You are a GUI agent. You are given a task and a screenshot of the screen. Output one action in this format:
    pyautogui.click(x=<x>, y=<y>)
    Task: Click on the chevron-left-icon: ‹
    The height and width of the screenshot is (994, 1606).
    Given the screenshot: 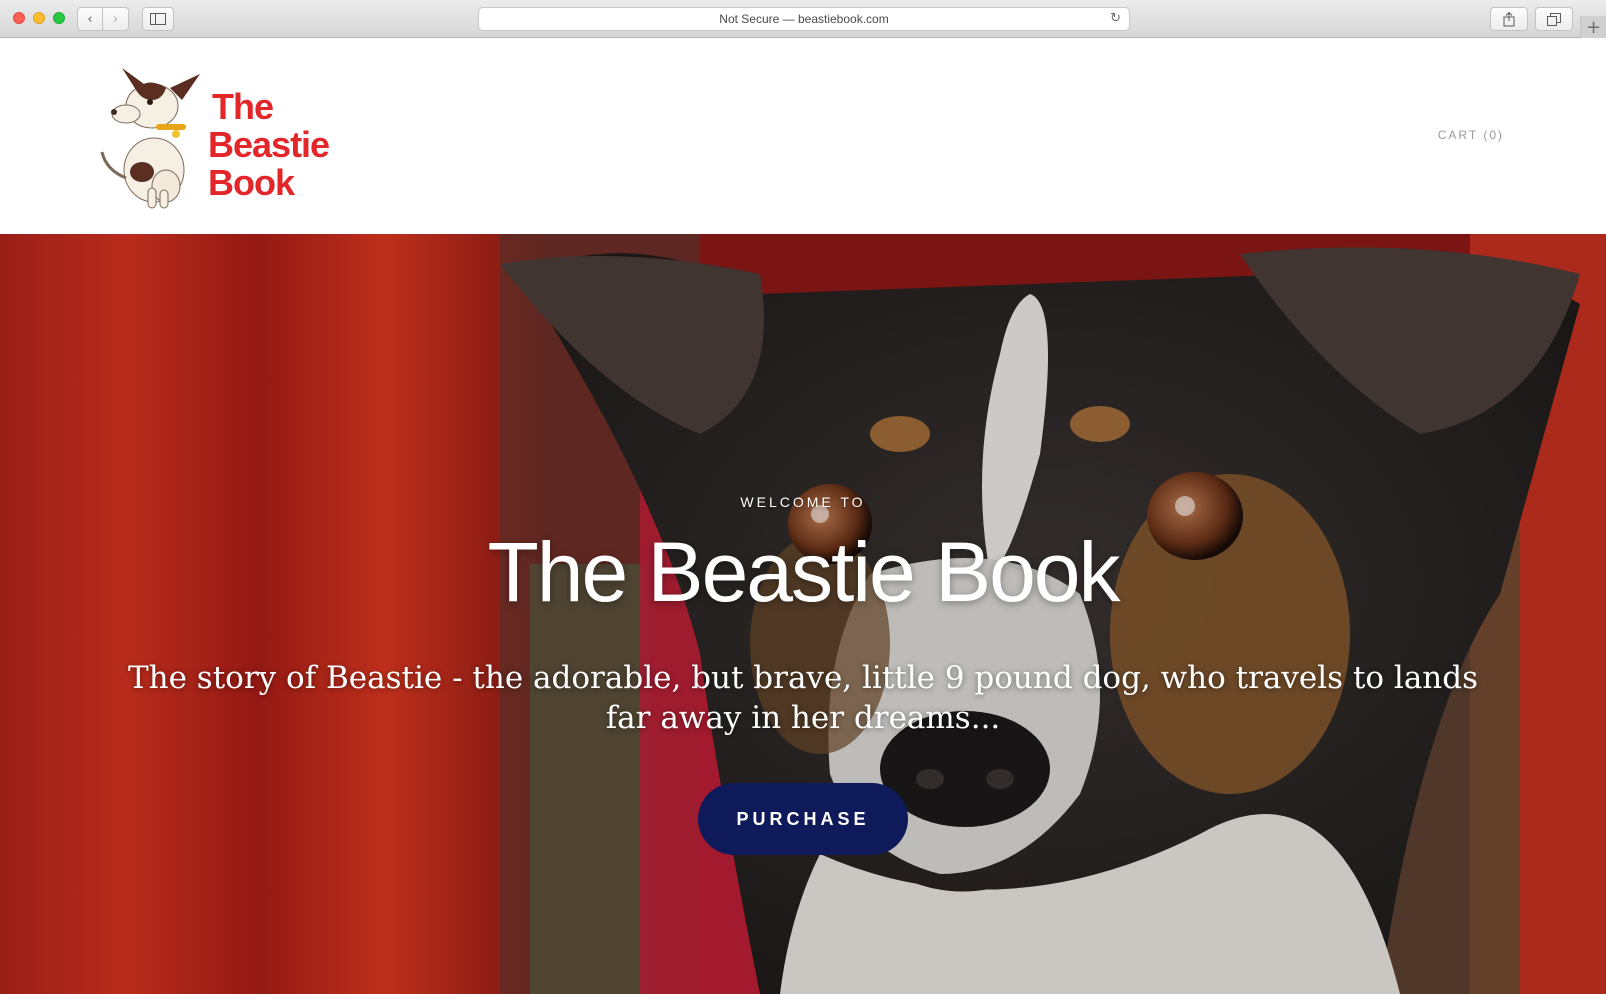 What is the action you would take?
    pyautogui.click(x=90, y=19)
    